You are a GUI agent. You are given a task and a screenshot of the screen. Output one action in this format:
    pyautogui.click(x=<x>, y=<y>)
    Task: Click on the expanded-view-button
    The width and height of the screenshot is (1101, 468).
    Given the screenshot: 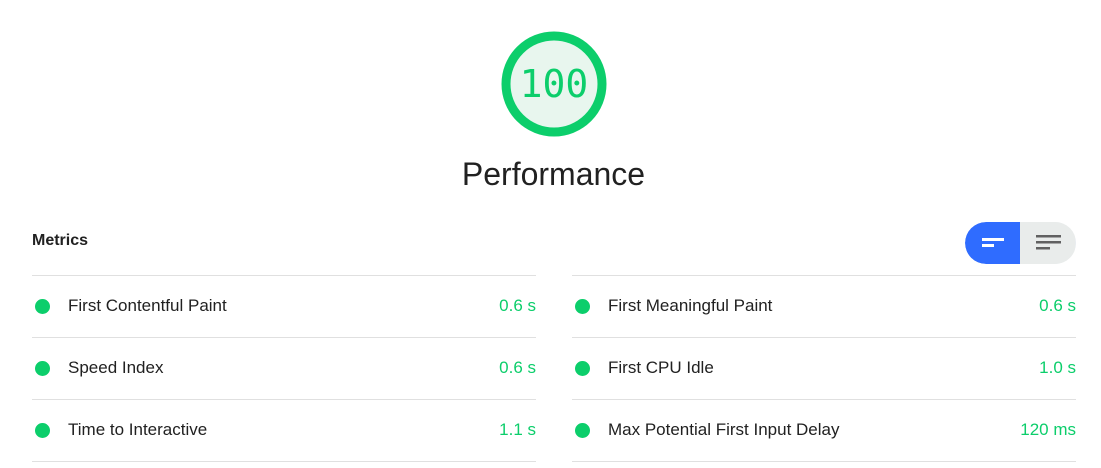 What is the action you would take?
    pyautogui.click(x=1047, y=243)
    